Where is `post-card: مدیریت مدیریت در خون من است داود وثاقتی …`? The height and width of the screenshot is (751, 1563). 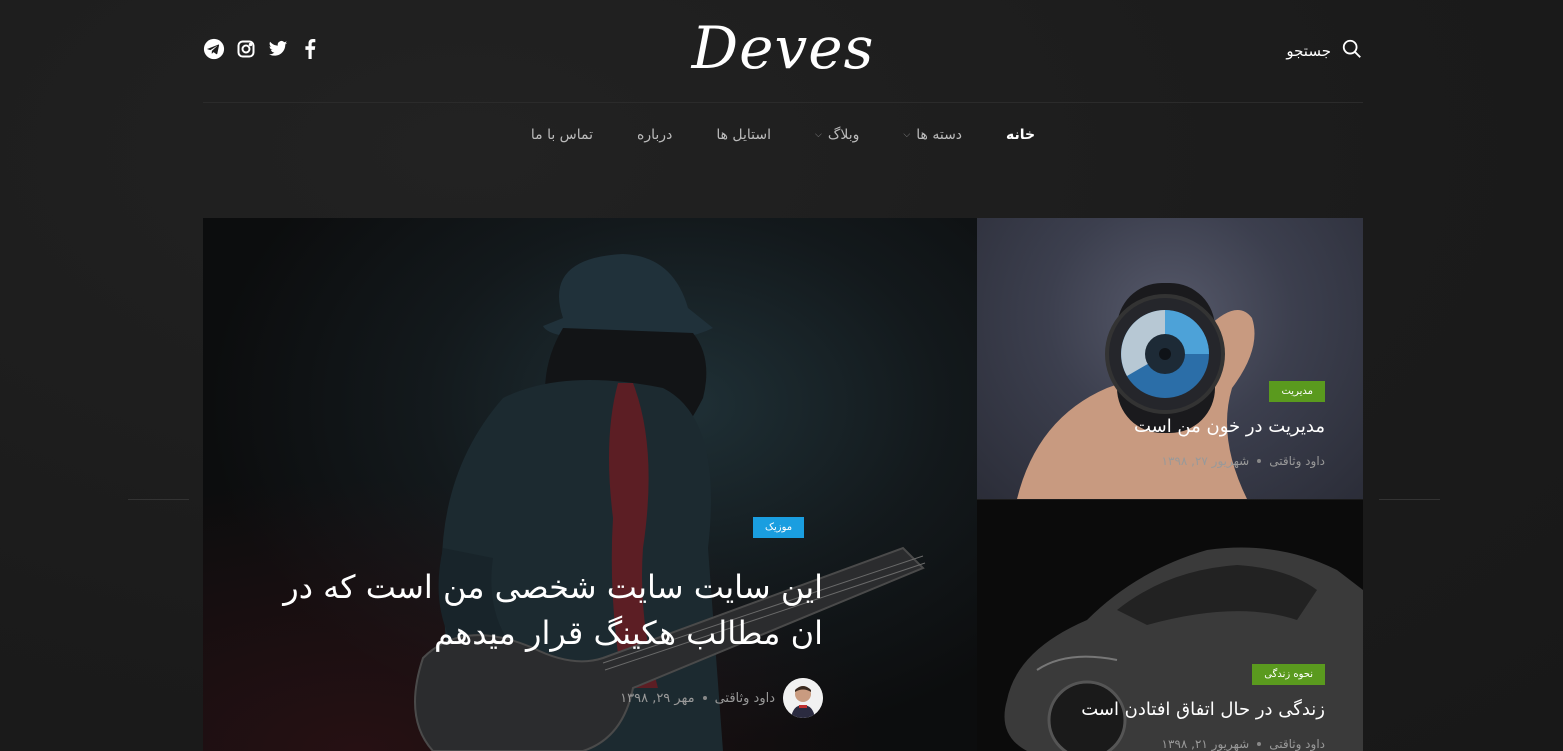
post-card: مدیریت مدیریت در خون من است داود وثاقتی … is located at coordinates (1170, 358).